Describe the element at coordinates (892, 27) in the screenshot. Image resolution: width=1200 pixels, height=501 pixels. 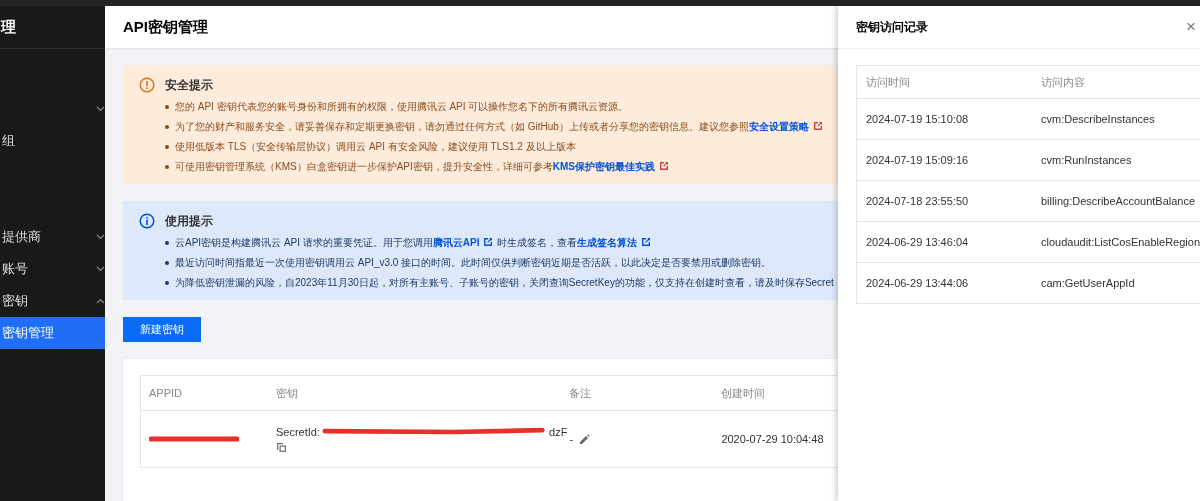
I see `drawer-title: 密钥访问记录` at that location.